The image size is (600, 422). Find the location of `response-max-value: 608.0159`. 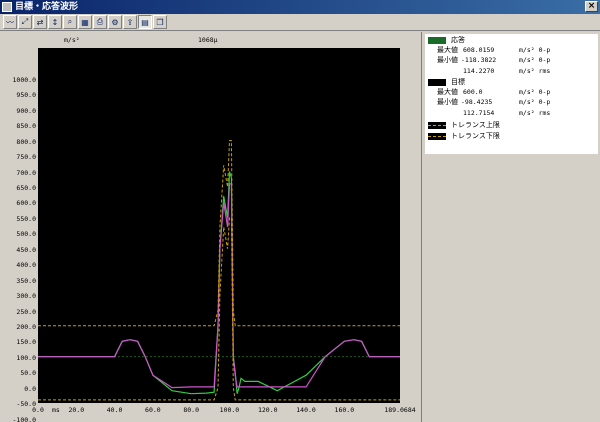

response-max-value: 608.0159 is located at coordinates (479, 50).